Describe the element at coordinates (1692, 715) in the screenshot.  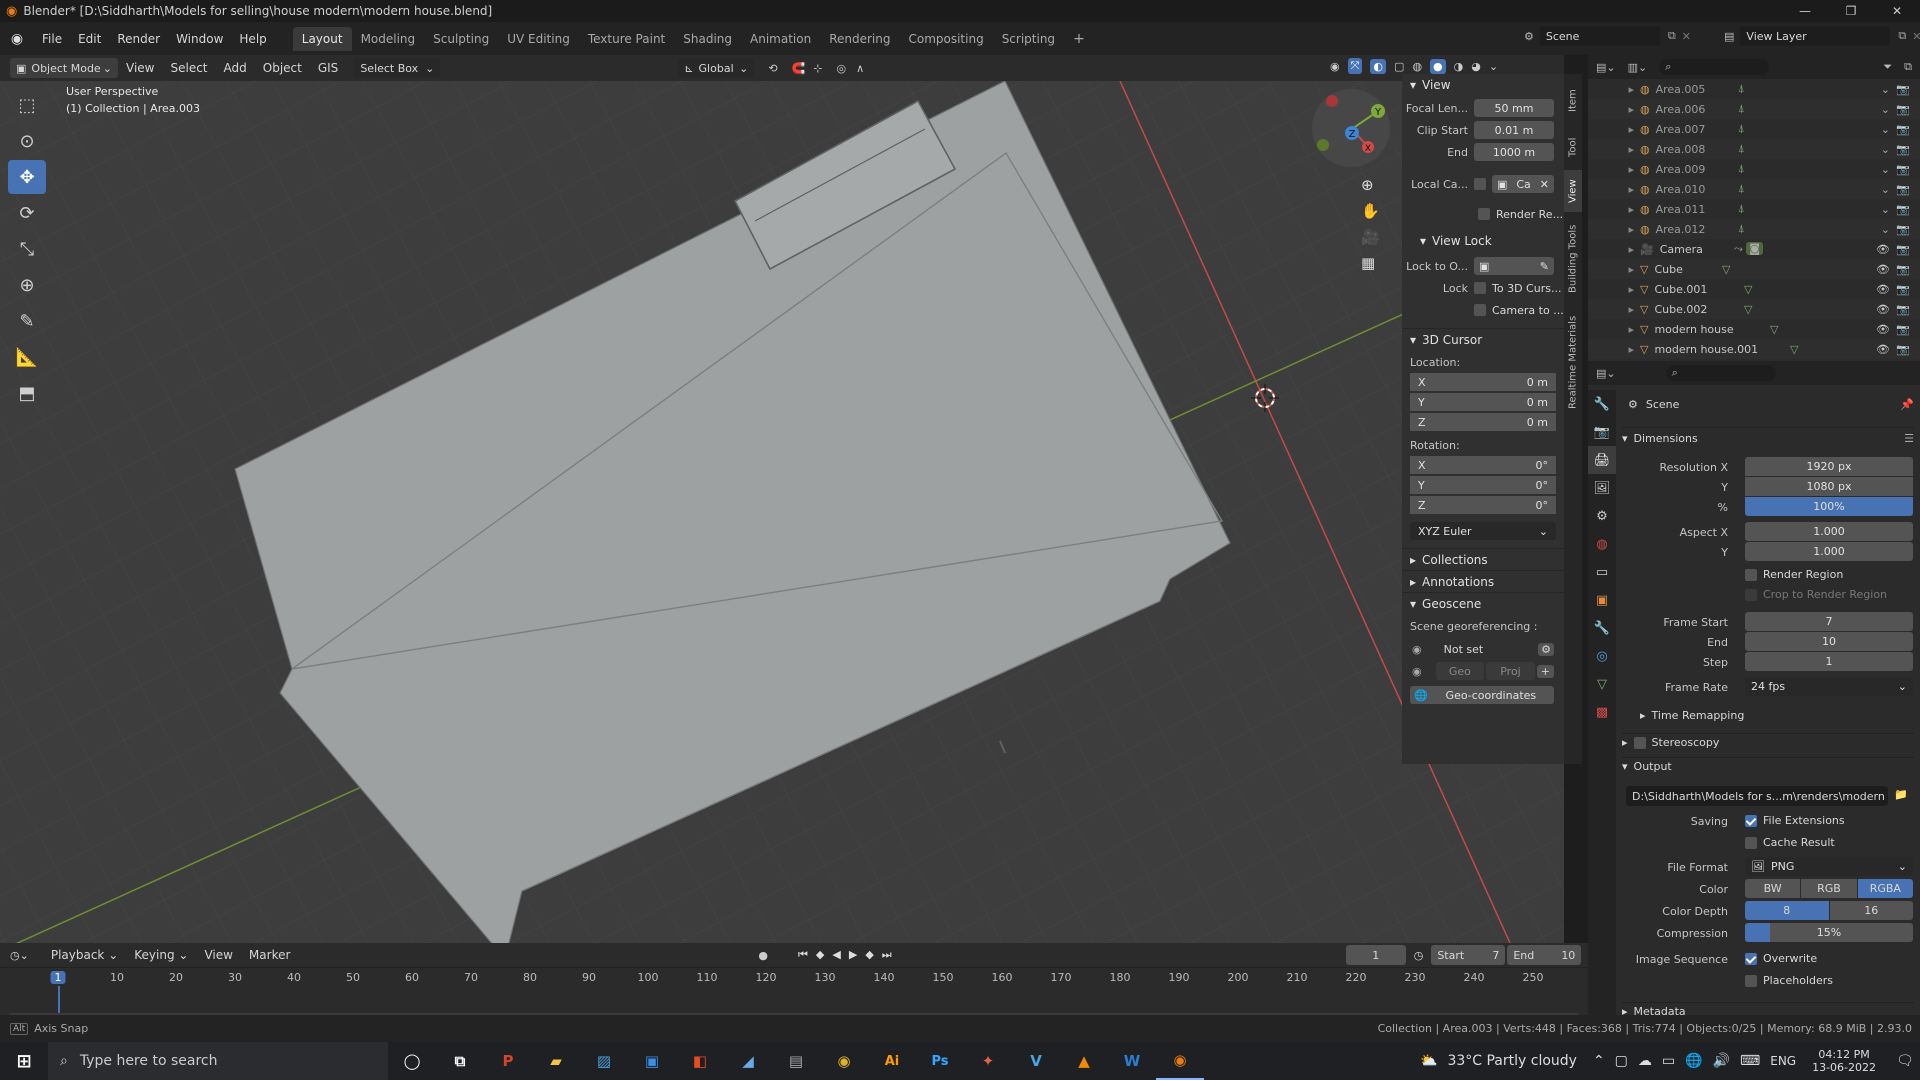
I see `time-remapping-header: ▸ Time Remapping` at that location.